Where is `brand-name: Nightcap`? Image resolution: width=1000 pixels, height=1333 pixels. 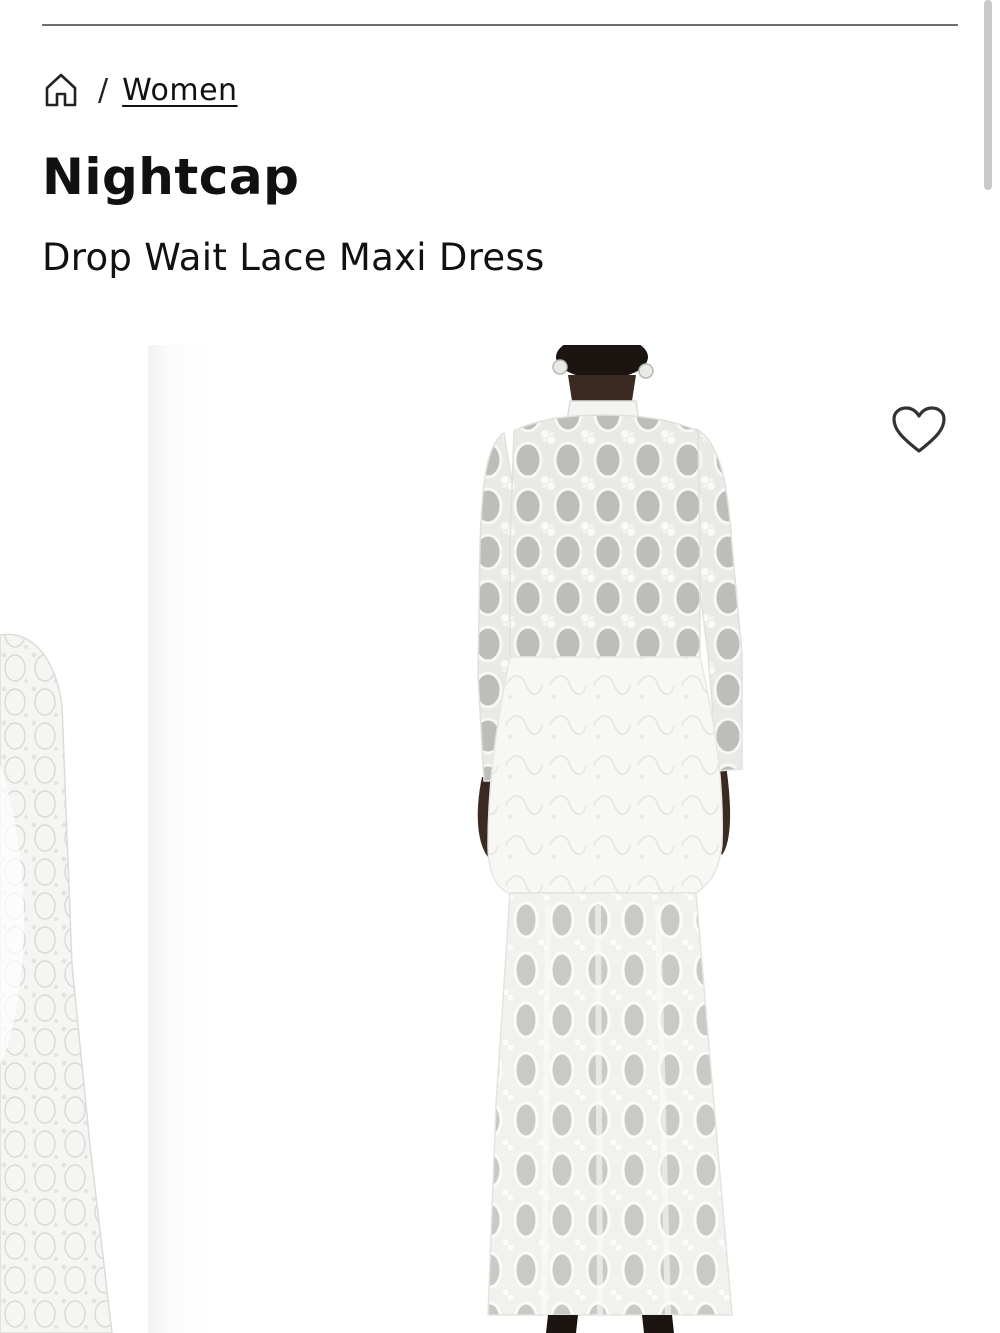
brand-name: Nightcap is located at coordinates (170, 177).